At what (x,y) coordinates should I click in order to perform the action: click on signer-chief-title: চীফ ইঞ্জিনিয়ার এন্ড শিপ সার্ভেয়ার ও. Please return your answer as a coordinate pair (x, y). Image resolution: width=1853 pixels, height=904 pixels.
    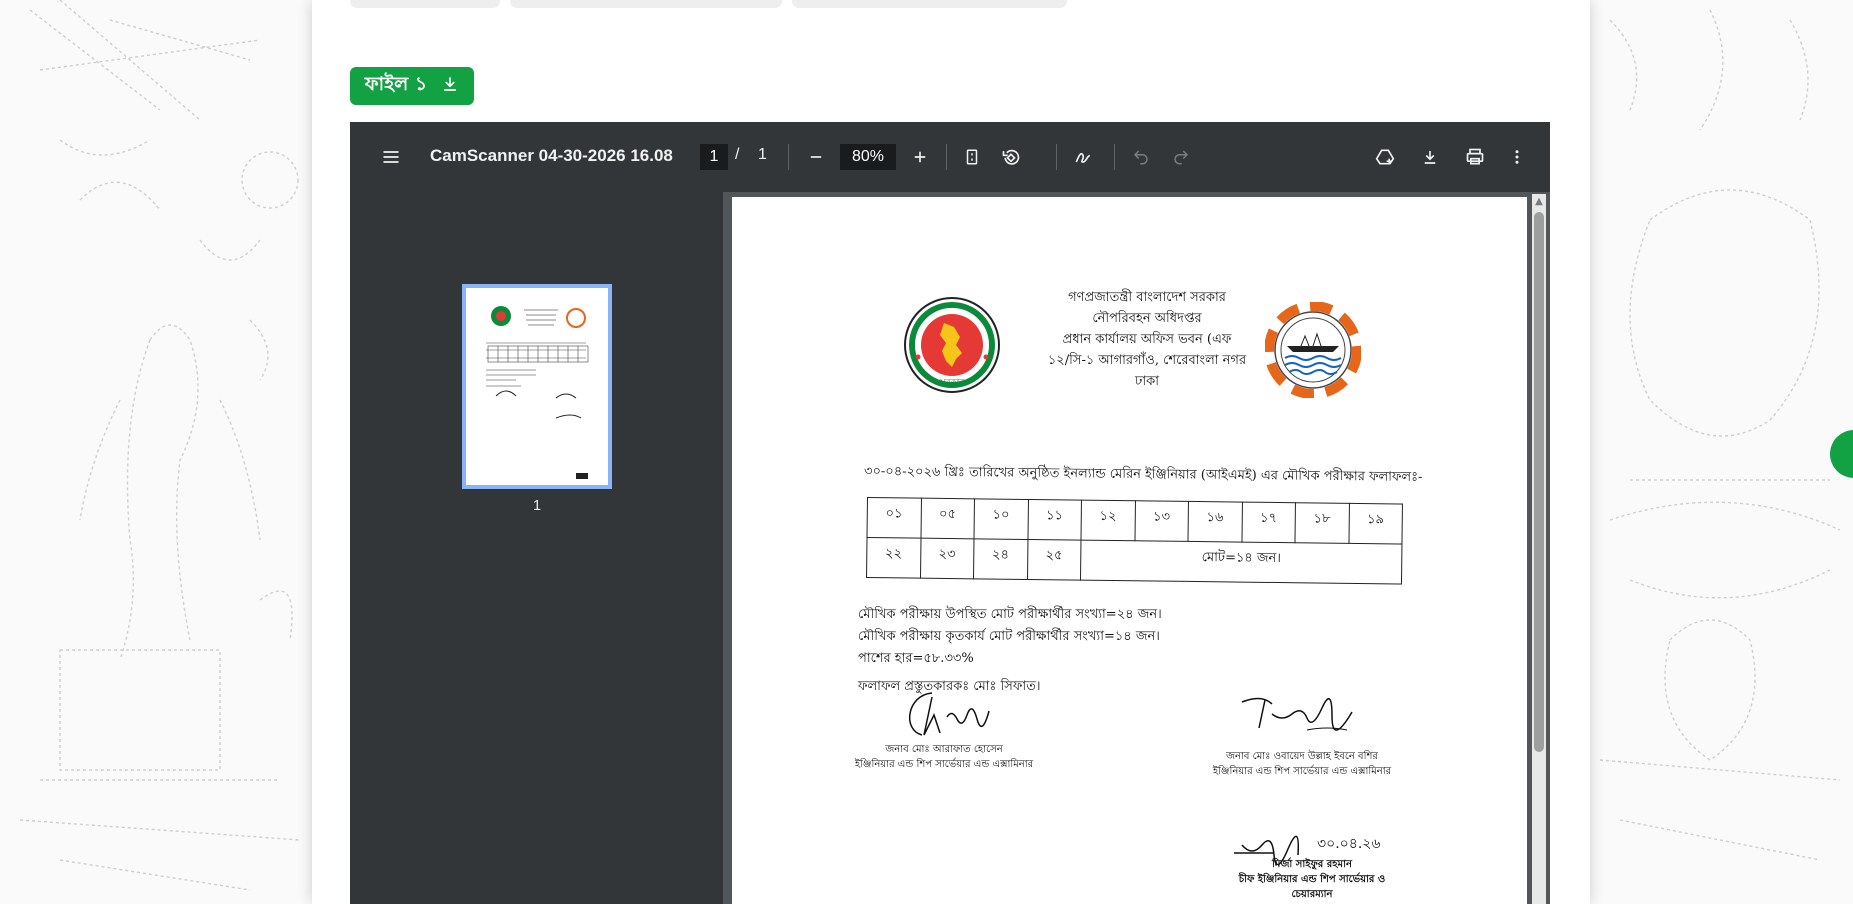
    Looking at the image, I should click on (1312, 879).